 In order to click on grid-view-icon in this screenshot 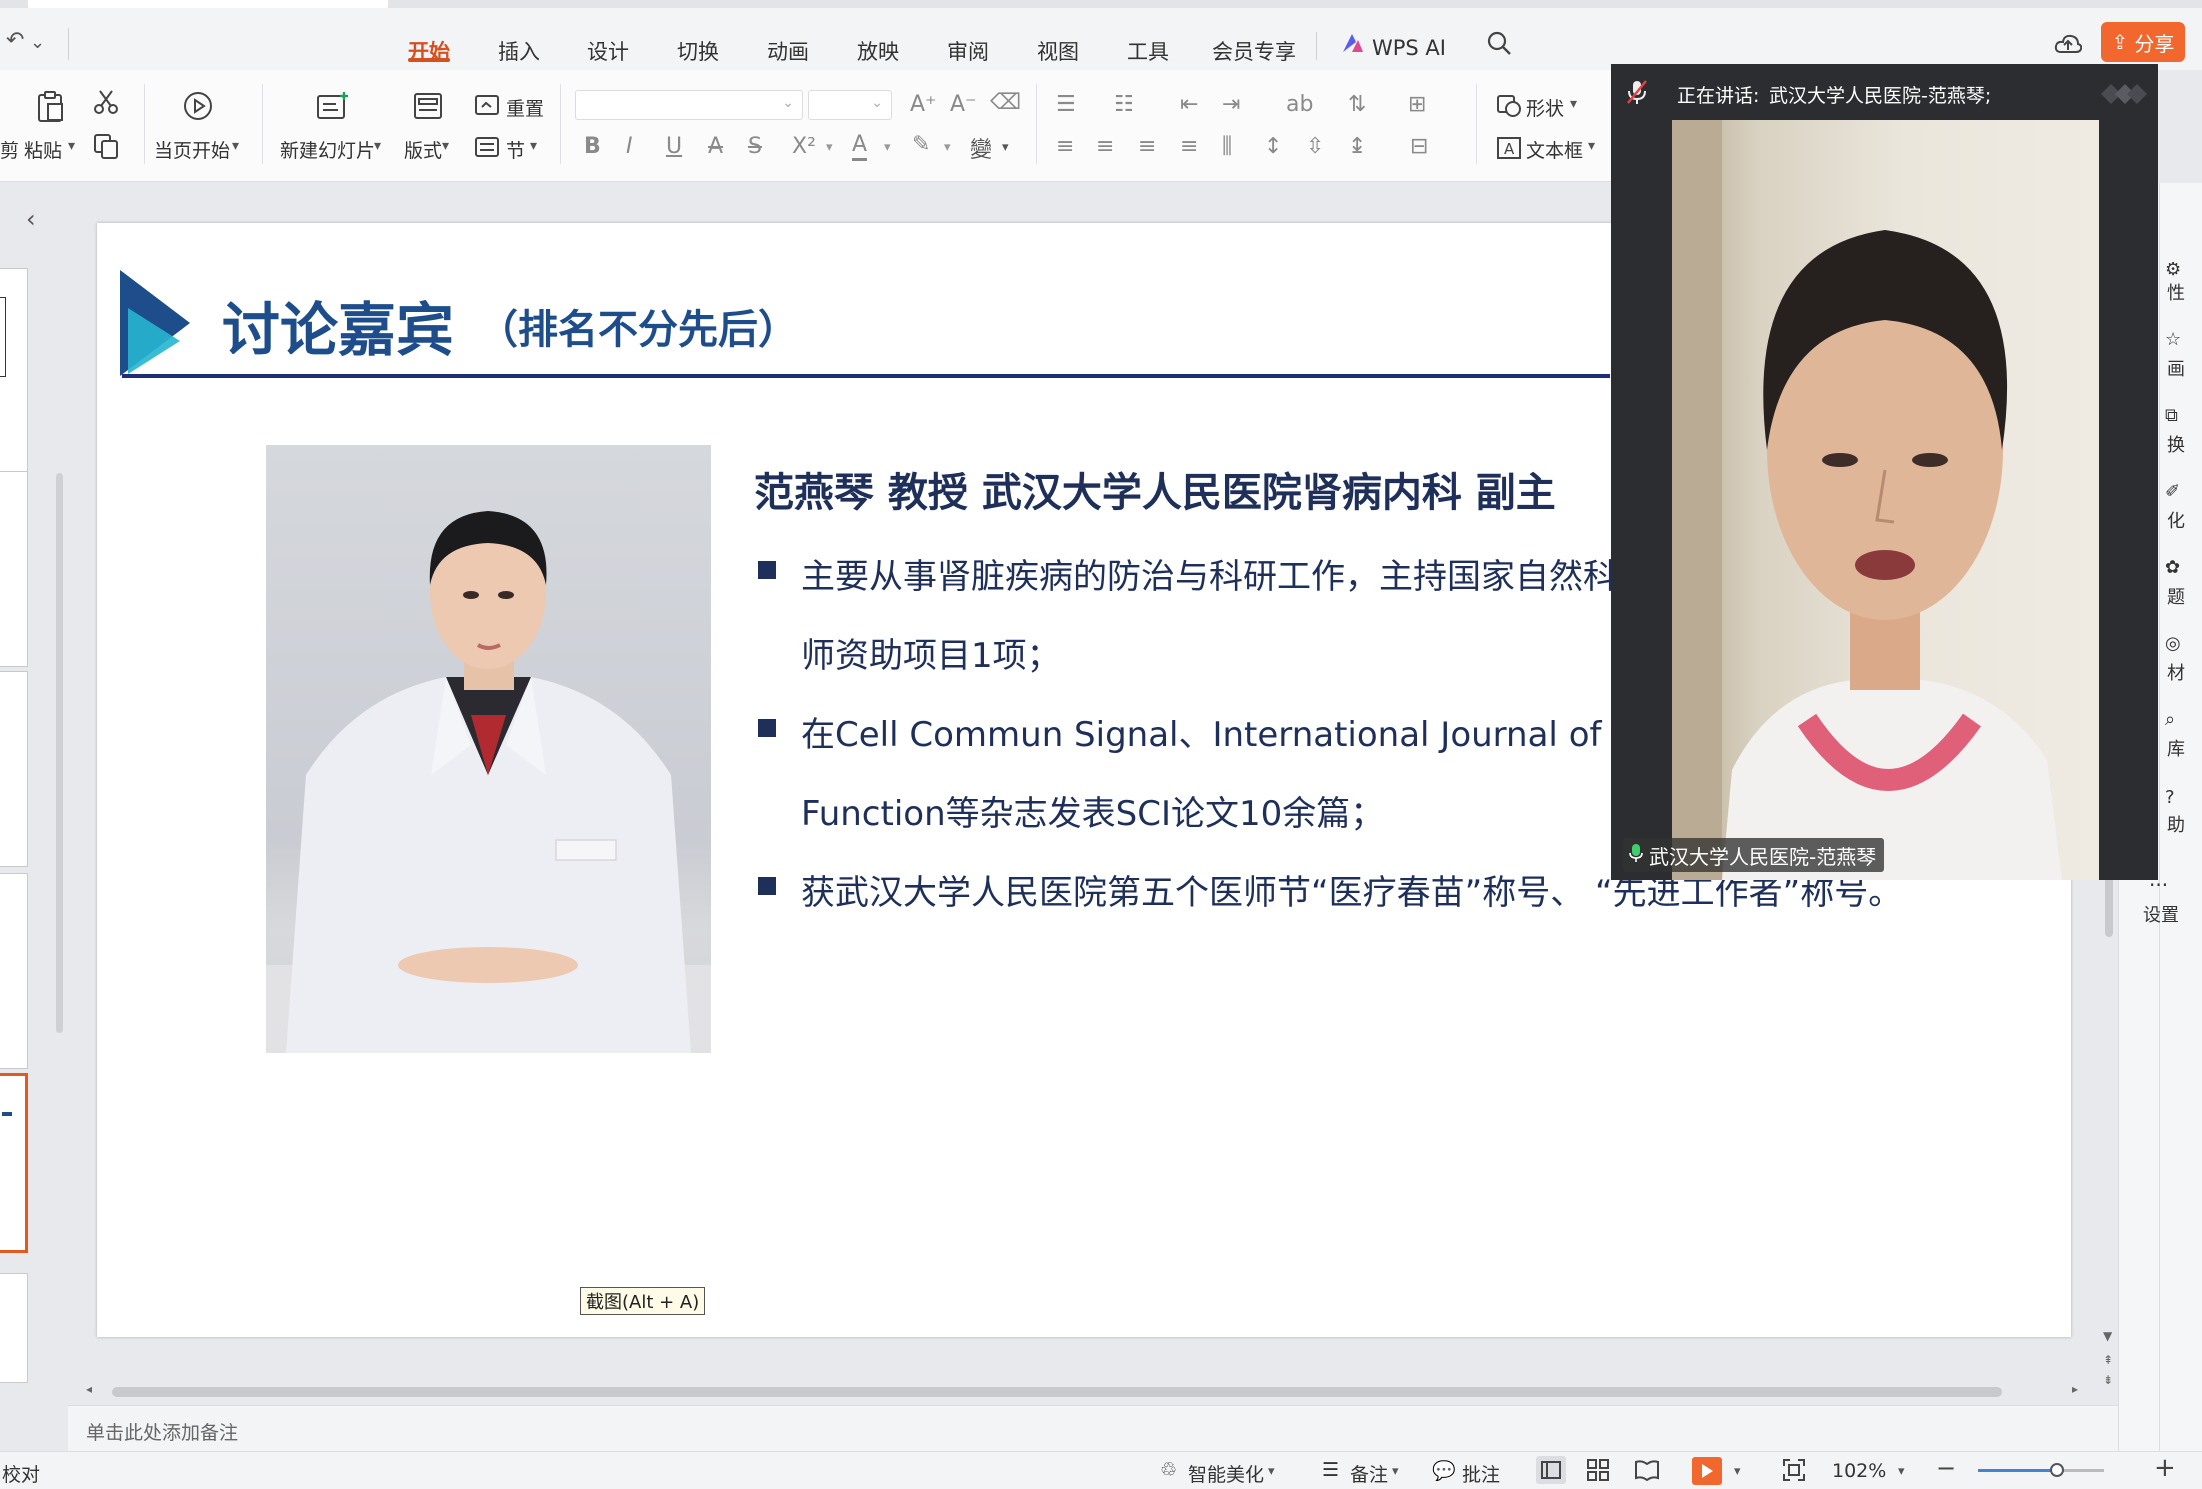, I will do `click(1598, 1472)`.